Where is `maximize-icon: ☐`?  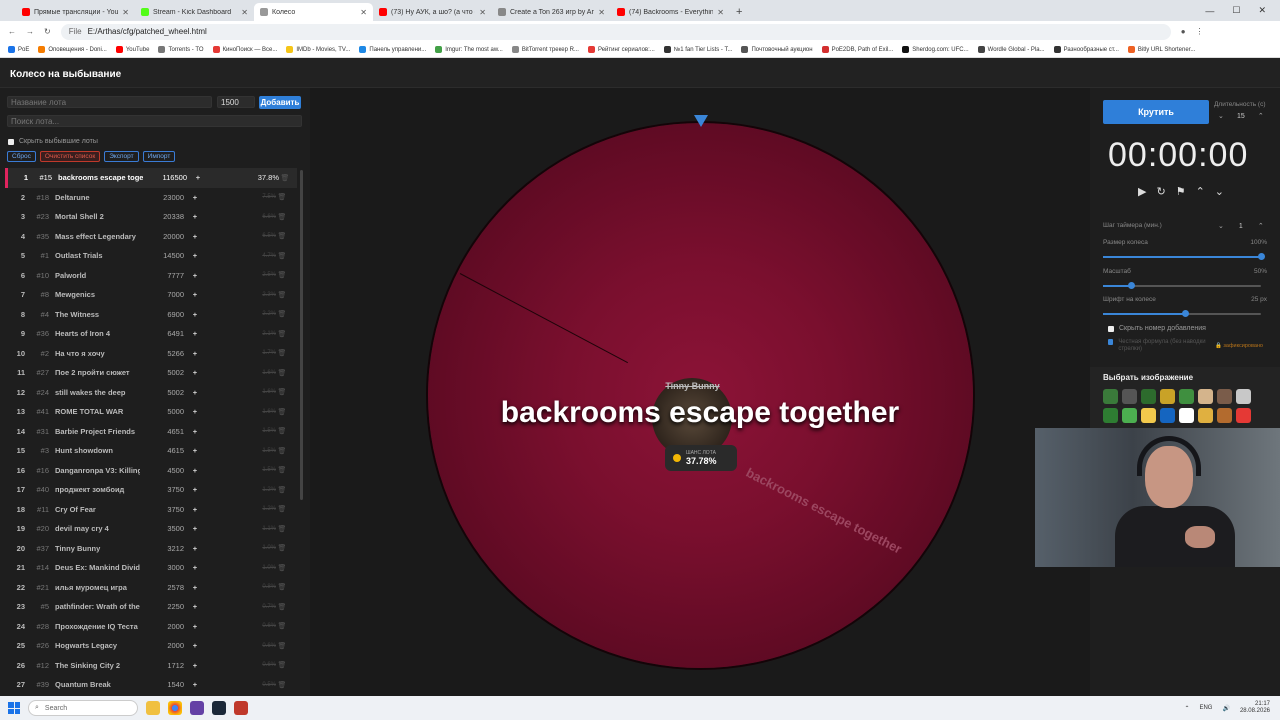 maximize-icon: ☐ is located at coordinates (1236, 10).